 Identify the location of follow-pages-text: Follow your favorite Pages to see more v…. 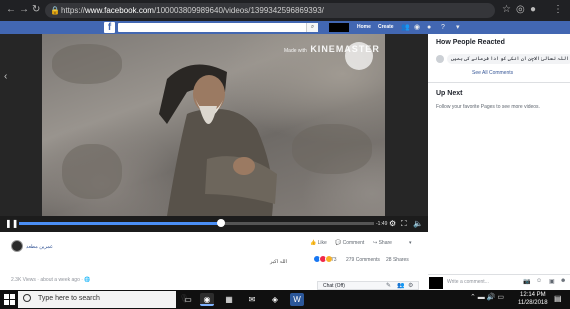
(488, 107).